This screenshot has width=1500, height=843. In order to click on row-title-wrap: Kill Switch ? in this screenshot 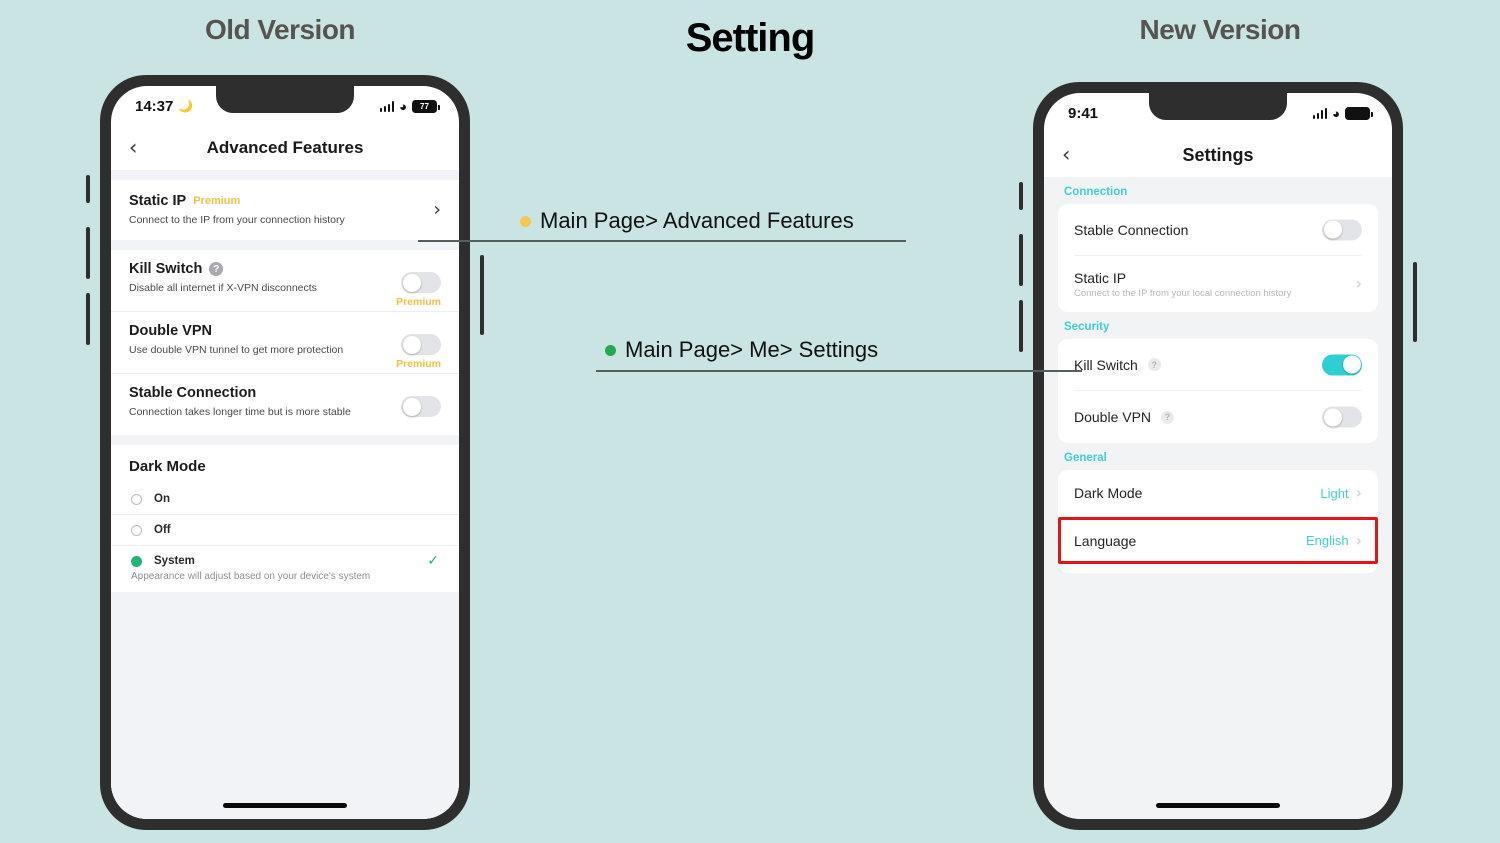, I will do `click(1117, 365)`.